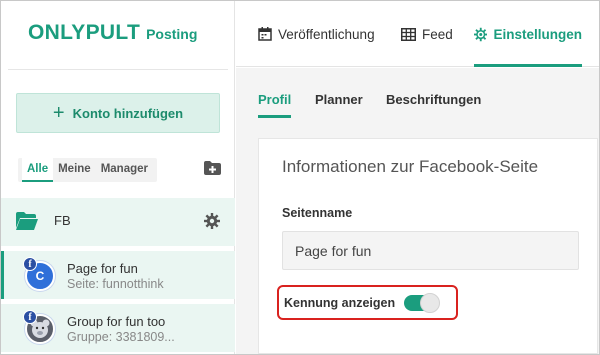  I want to click on tab-planner: Planner, so click(339, 105).